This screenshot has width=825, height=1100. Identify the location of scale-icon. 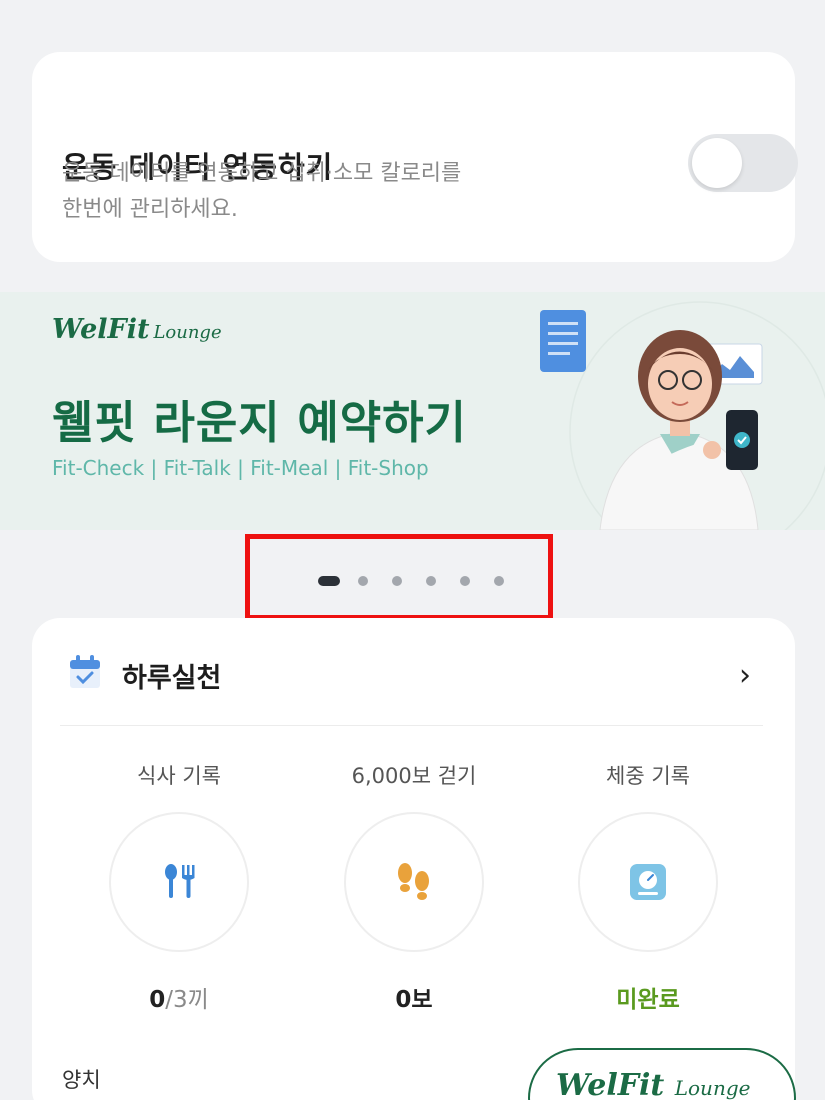
(648, 882).